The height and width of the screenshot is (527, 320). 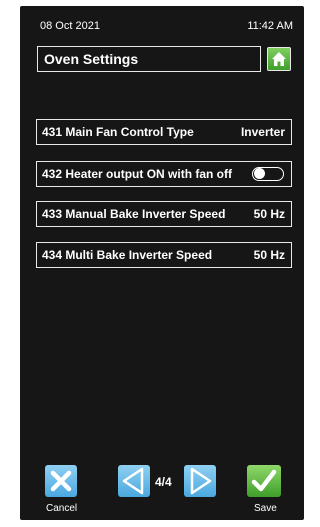 I want to click on heater-toggle, so click(x=268, y=174).